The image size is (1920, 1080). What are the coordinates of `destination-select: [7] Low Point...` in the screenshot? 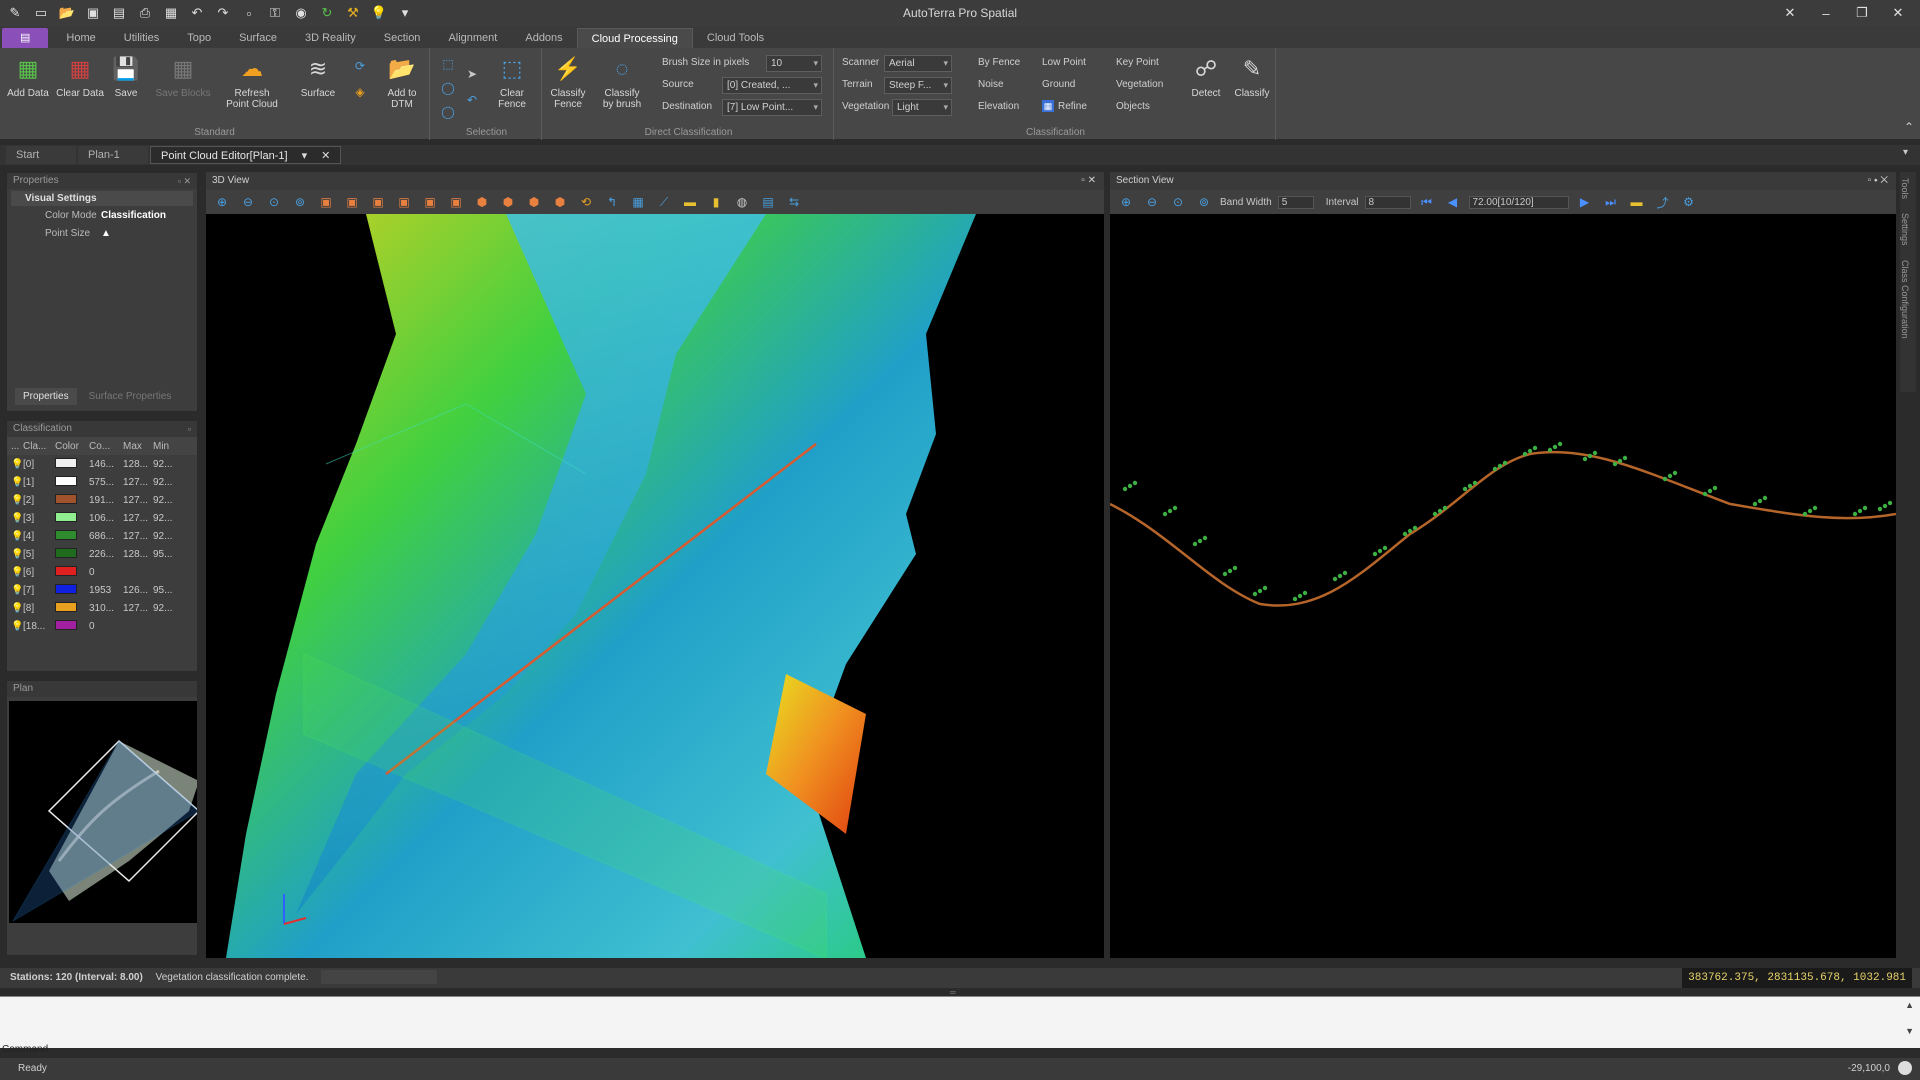 It's located at (772, 107).